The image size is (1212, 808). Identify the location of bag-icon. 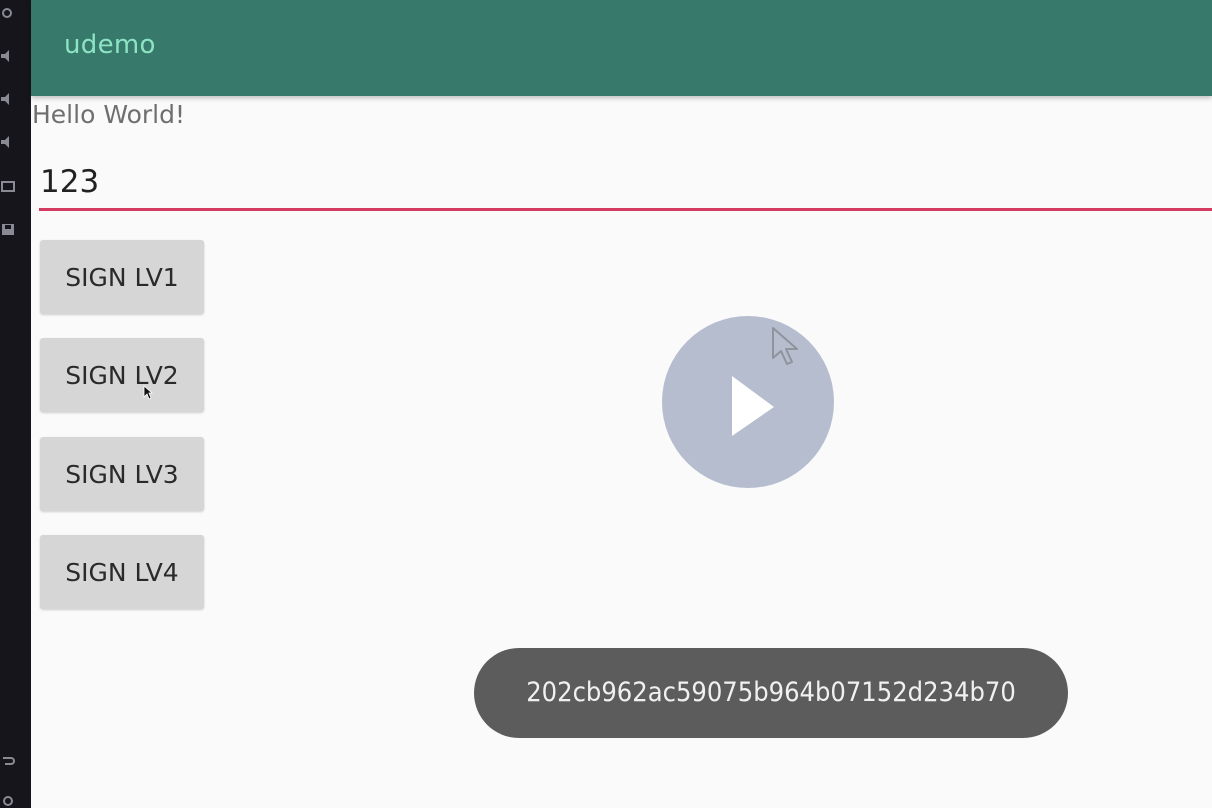
(8, 185).